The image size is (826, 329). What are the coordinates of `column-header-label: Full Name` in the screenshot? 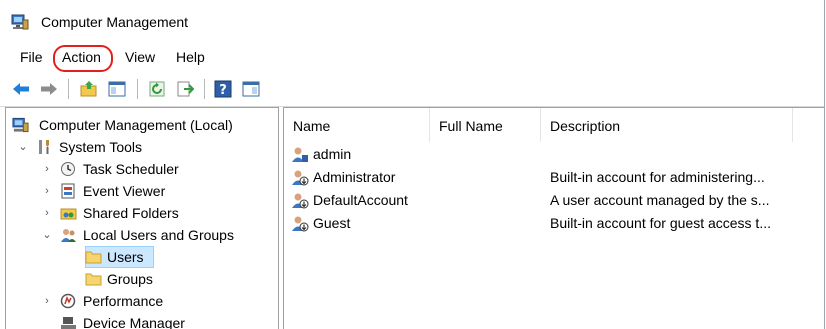 It's located at (471, 126).